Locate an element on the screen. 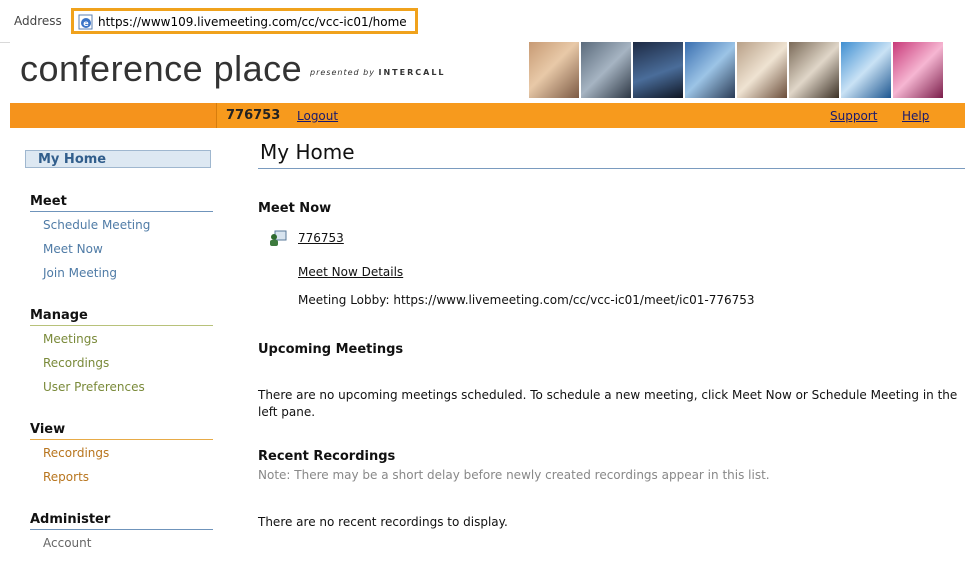 The image size is (965, 562). brand-logo: conference place is located at coordinates (161, 68).